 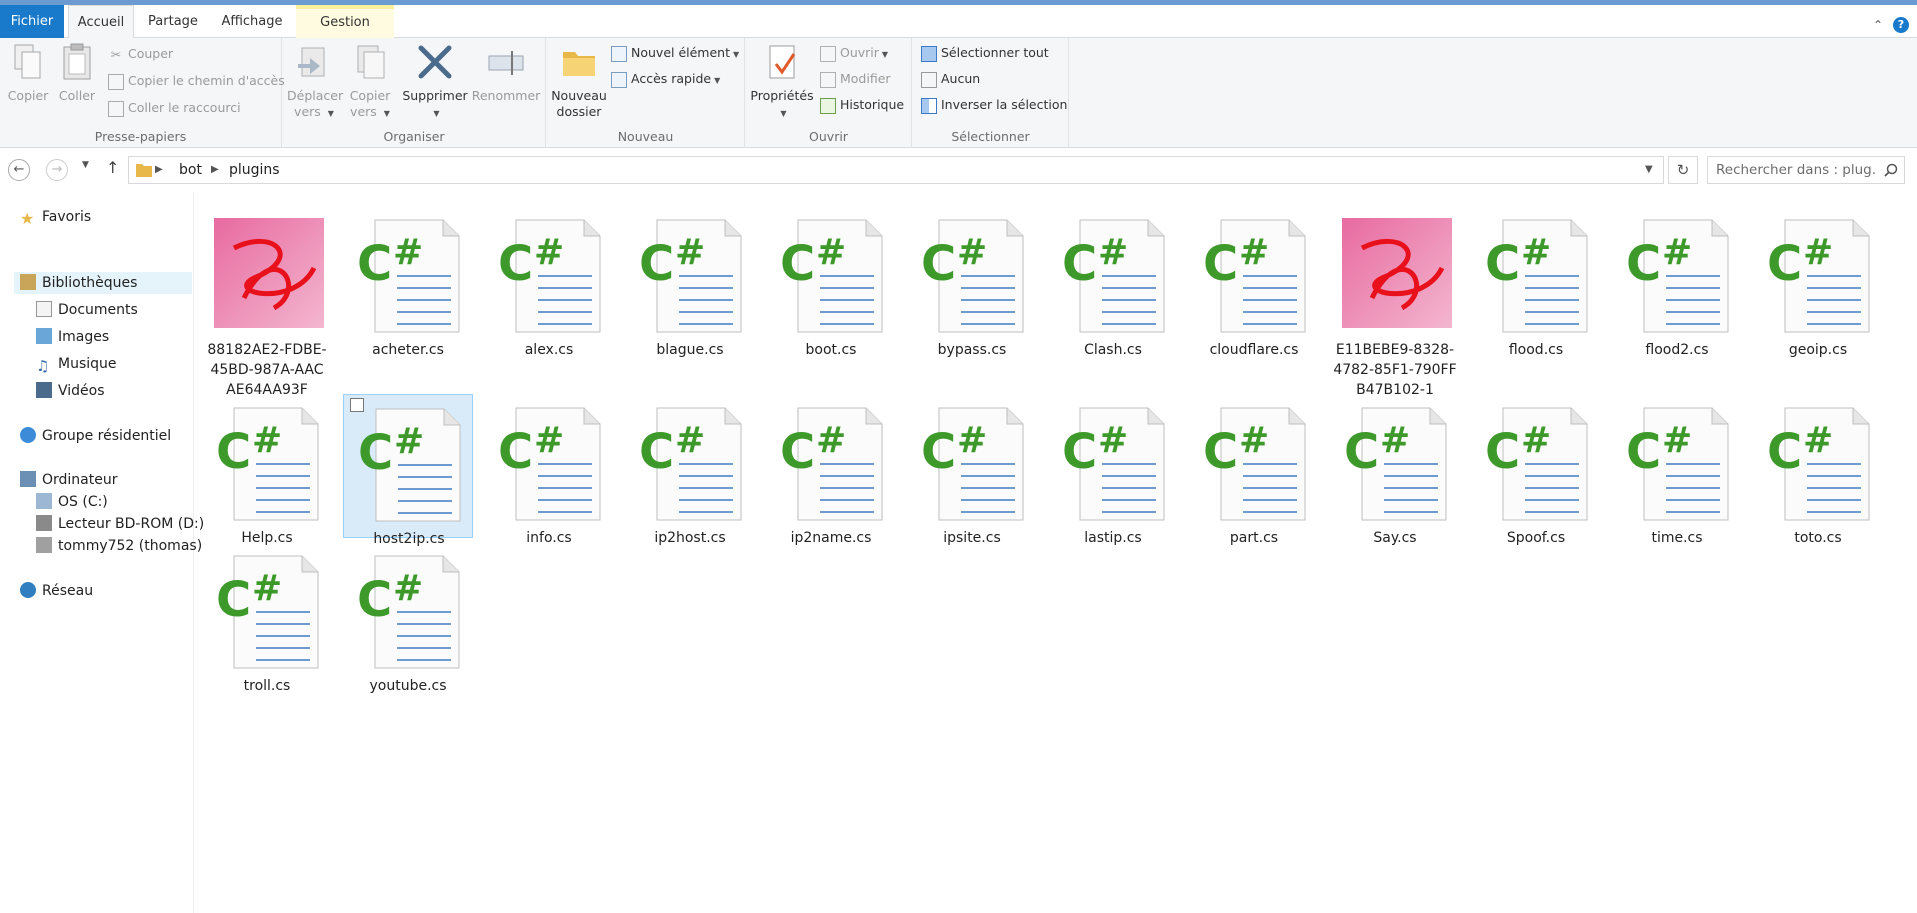 I want to click on file-item-cs: C # toto.cs, so click(x=1818, y=470).